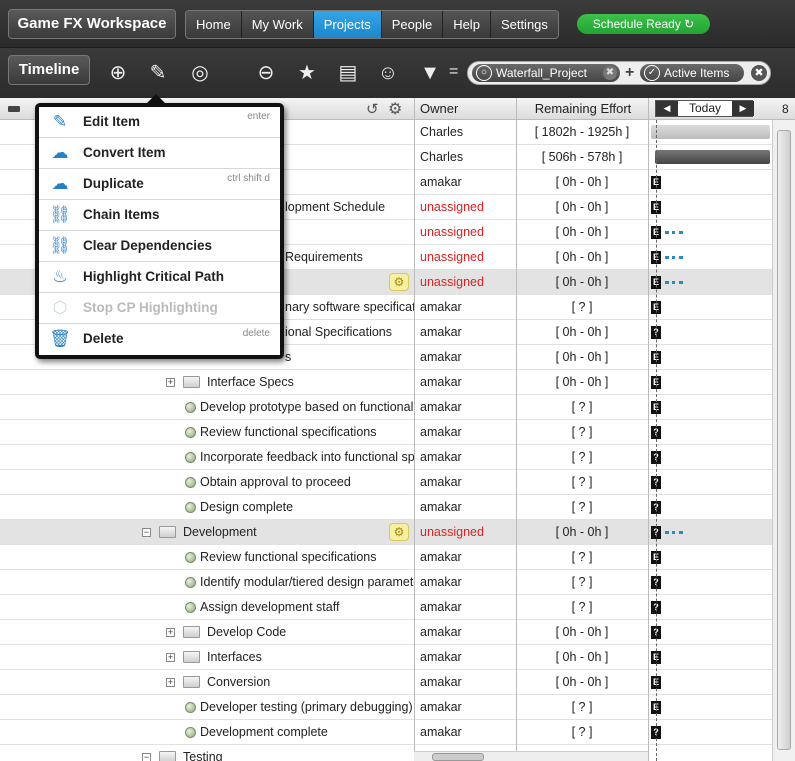 The image size is (795, 761). I want to click on row-name: s, so click(288, 357).